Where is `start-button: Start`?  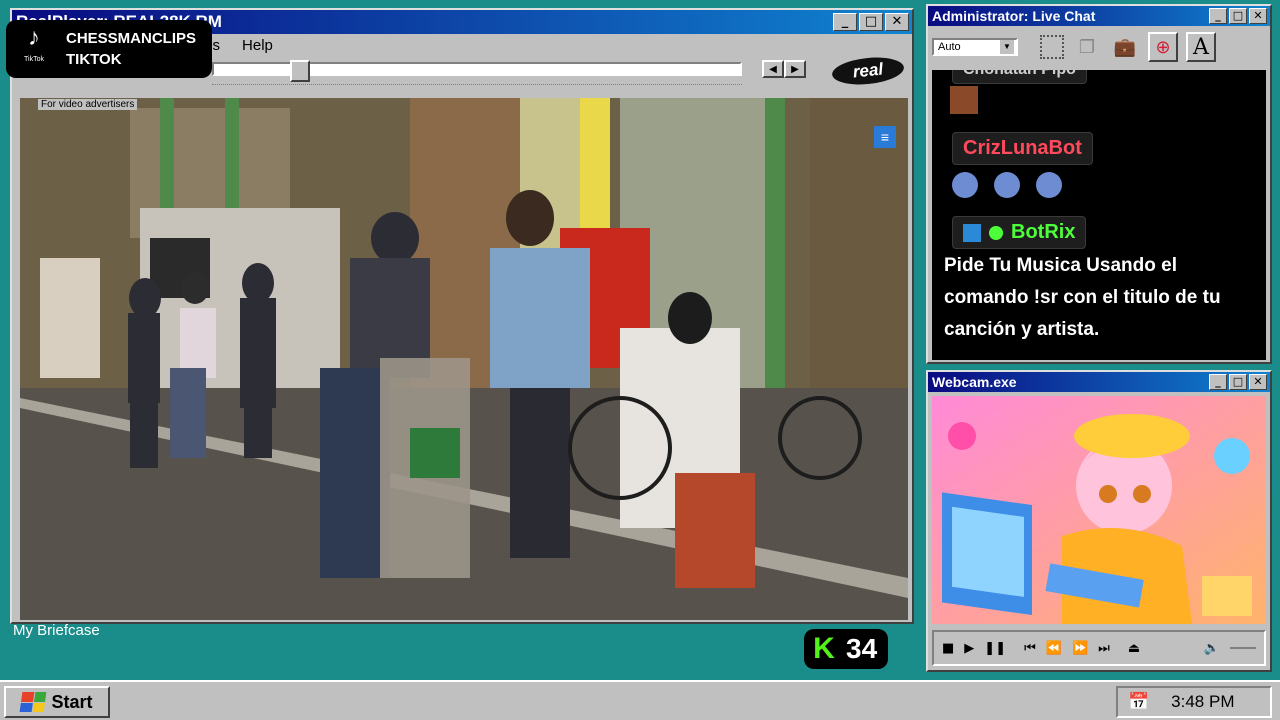
start-button: Start is located at coordinates (57, 702).